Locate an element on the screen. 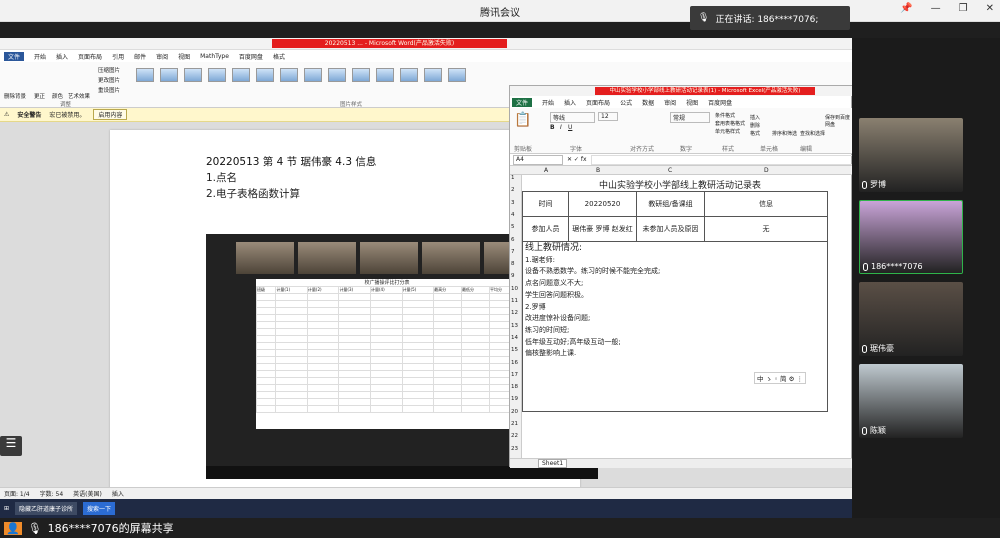 This screenshot has width=1000, height=538. cell-attendees-label: 参加人员 is located at coordinates (545, 229).